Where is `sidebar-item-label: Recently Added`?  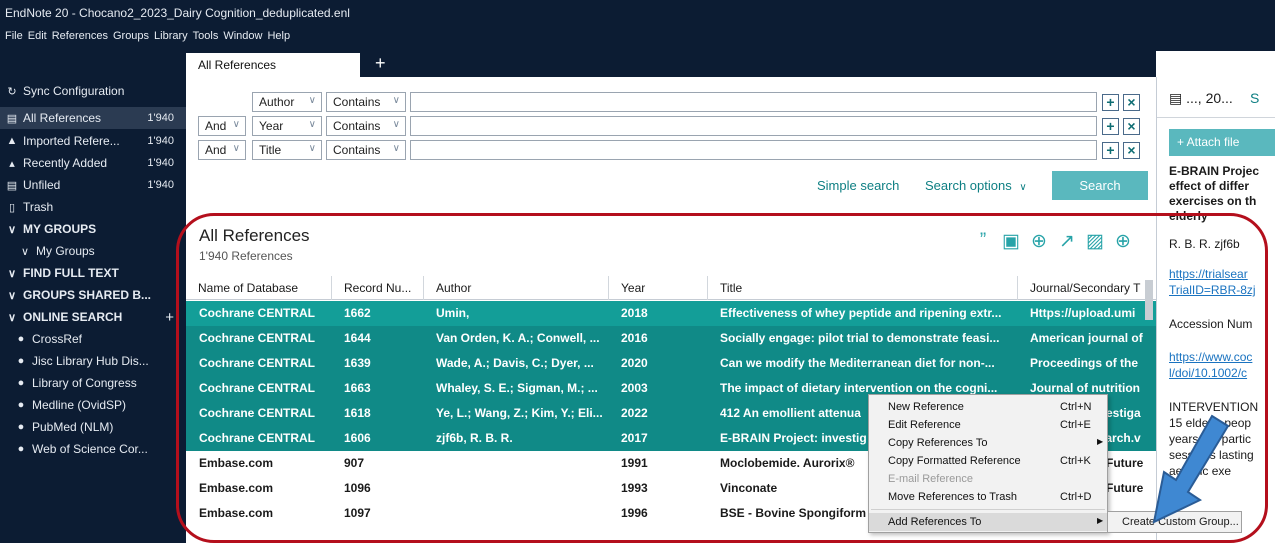 sidebar-item-label: Recently Added is located at coordinates (65, 163).